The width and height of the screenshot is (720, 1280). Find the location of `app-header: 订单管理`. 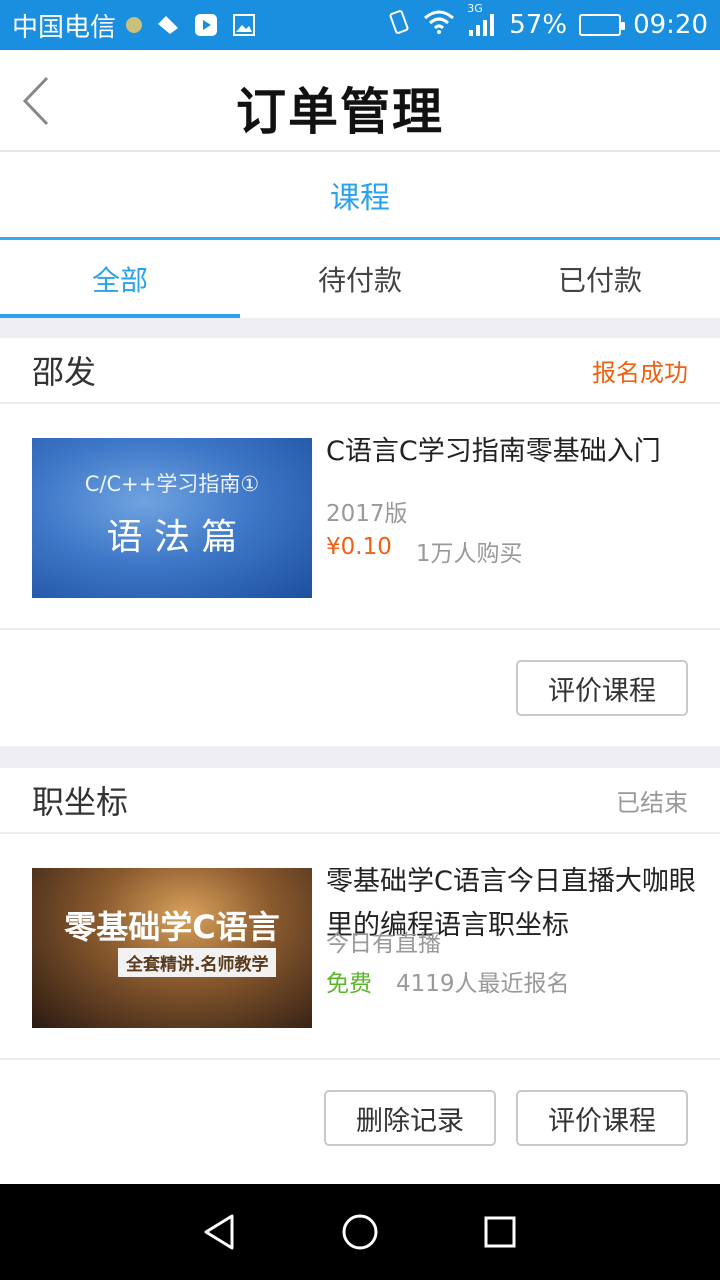

app-header: 订单管理 is located at coordinates (360, 101).